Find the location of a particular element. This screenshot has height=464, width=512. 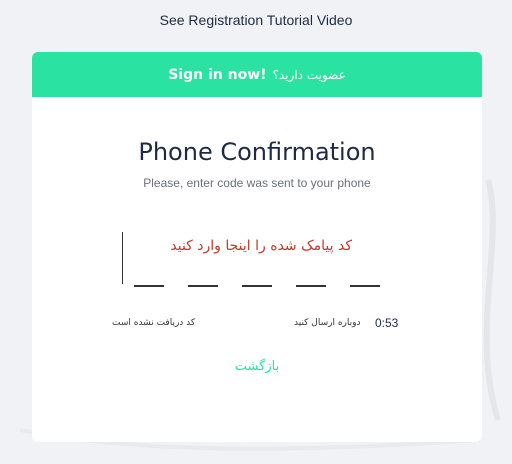

signin-banner: Sign in now! عضویت دارید؟ is located at coordinates (257, 74).